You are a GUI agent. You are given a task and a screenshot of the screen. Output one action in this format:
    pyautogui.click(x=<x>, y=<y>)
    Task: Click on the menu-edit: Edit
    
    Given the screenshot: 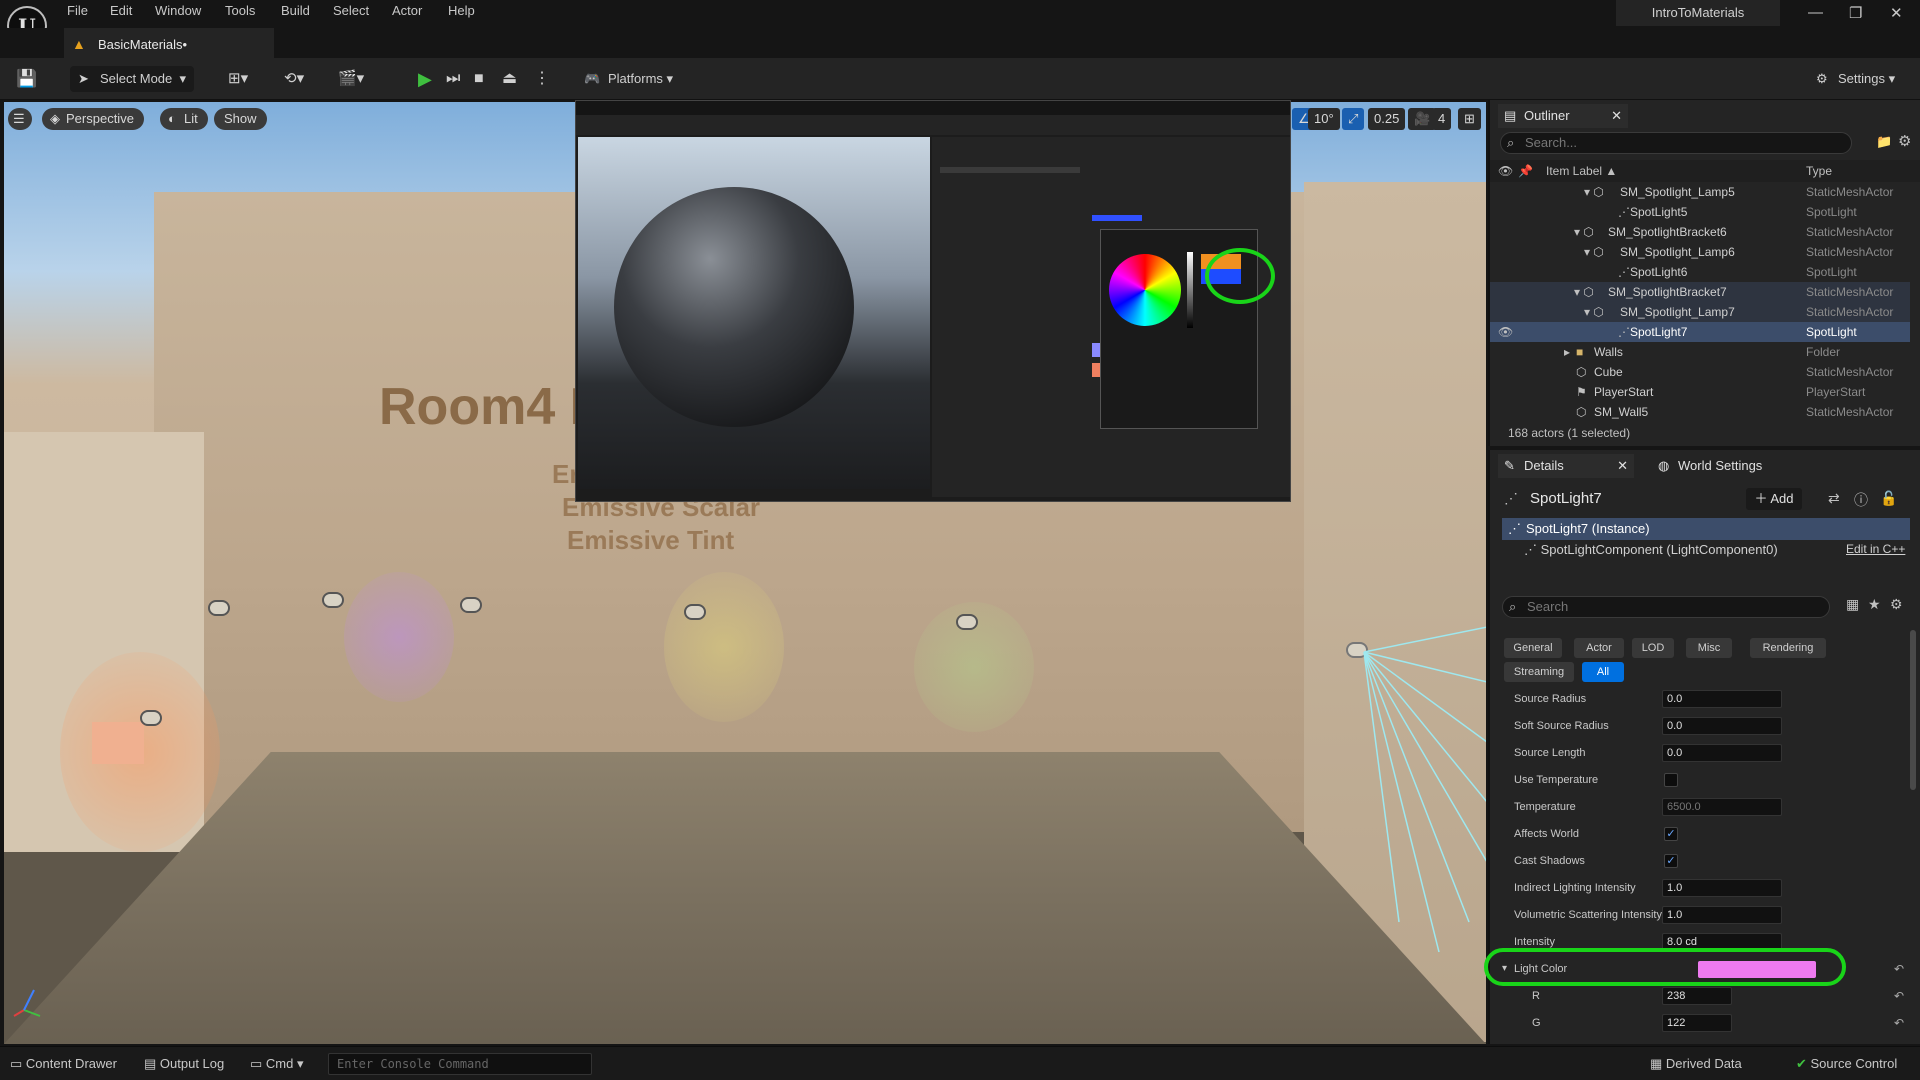 What is the action you would take?
    pyautogui.click(x=121, y=10)
    